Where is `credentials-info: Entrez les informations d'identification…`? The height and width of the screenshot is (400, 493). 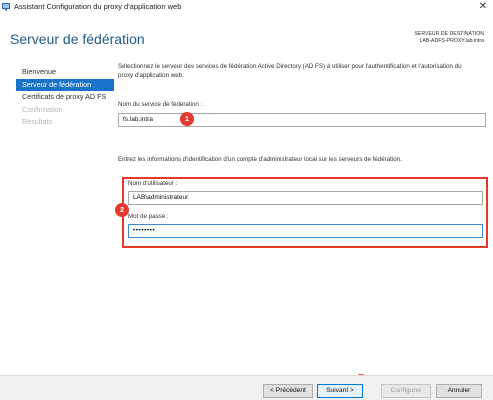
credentials-info: Entrez les informations d'identification… is located at coordinates (260, 159).